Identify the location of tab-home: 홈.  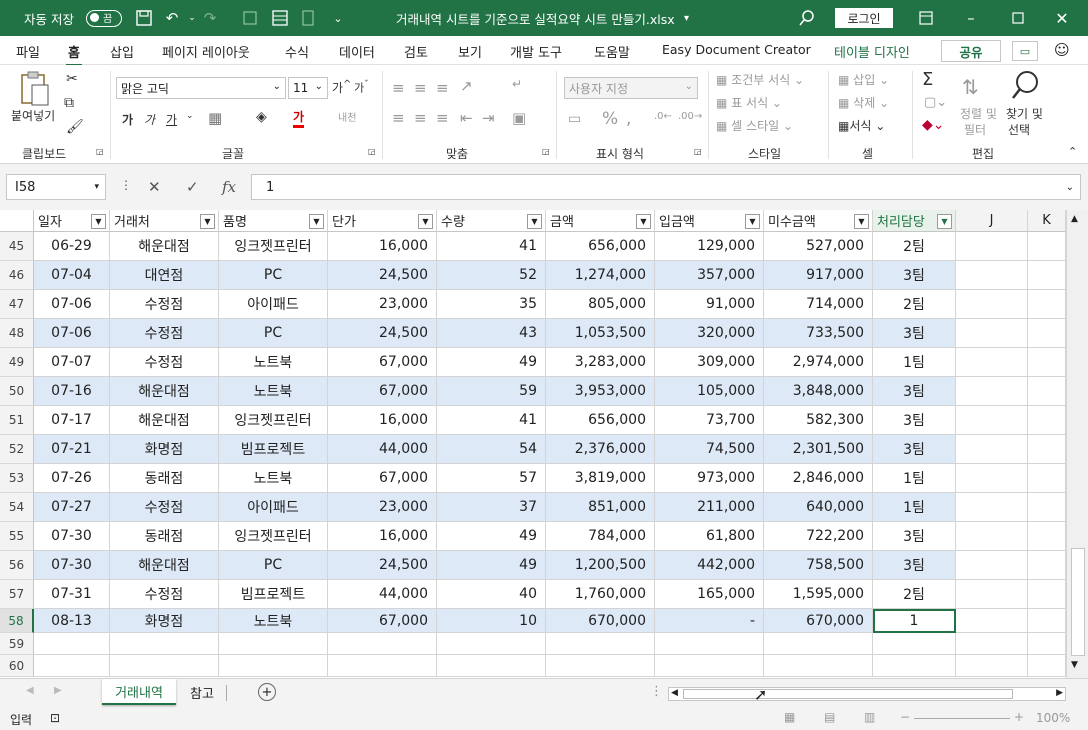
(74, 54).